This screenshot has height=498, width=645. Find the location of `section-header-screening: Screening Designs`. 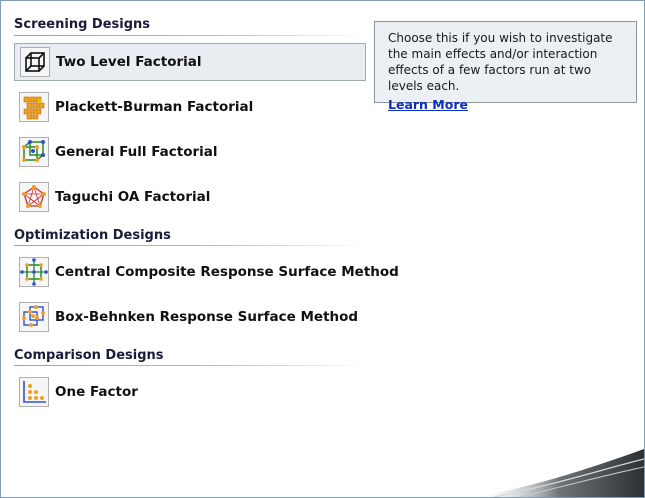

section-header-screening: Screening Designs is located at coordinates (82, 24).